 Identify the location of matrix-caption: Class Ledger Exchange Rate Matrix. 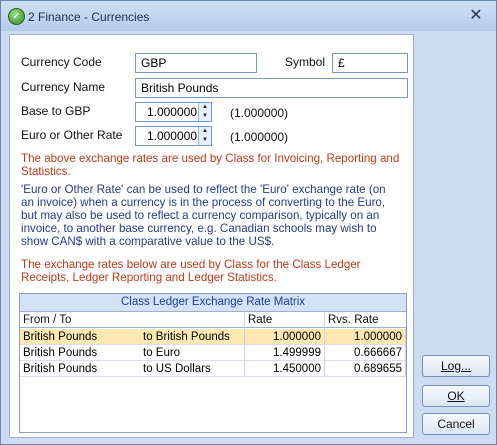
(213, 303).